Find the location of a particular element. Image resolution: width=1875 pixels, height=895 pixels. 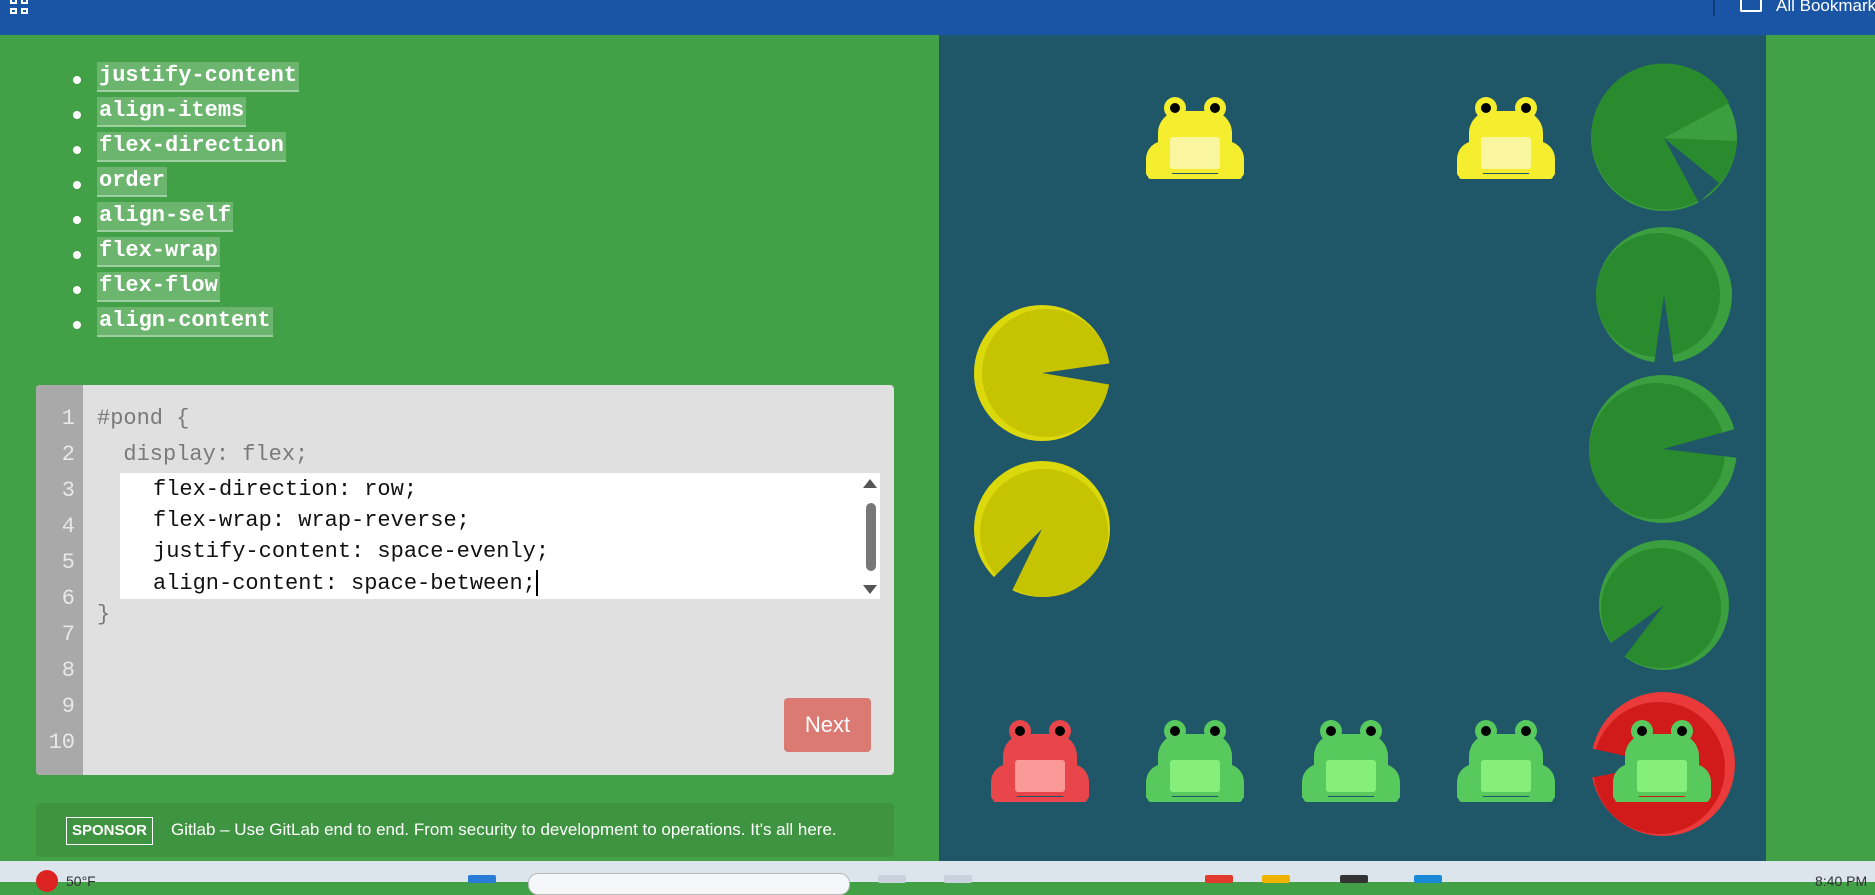

list-item: align-items is located at coordinates (186, 114).